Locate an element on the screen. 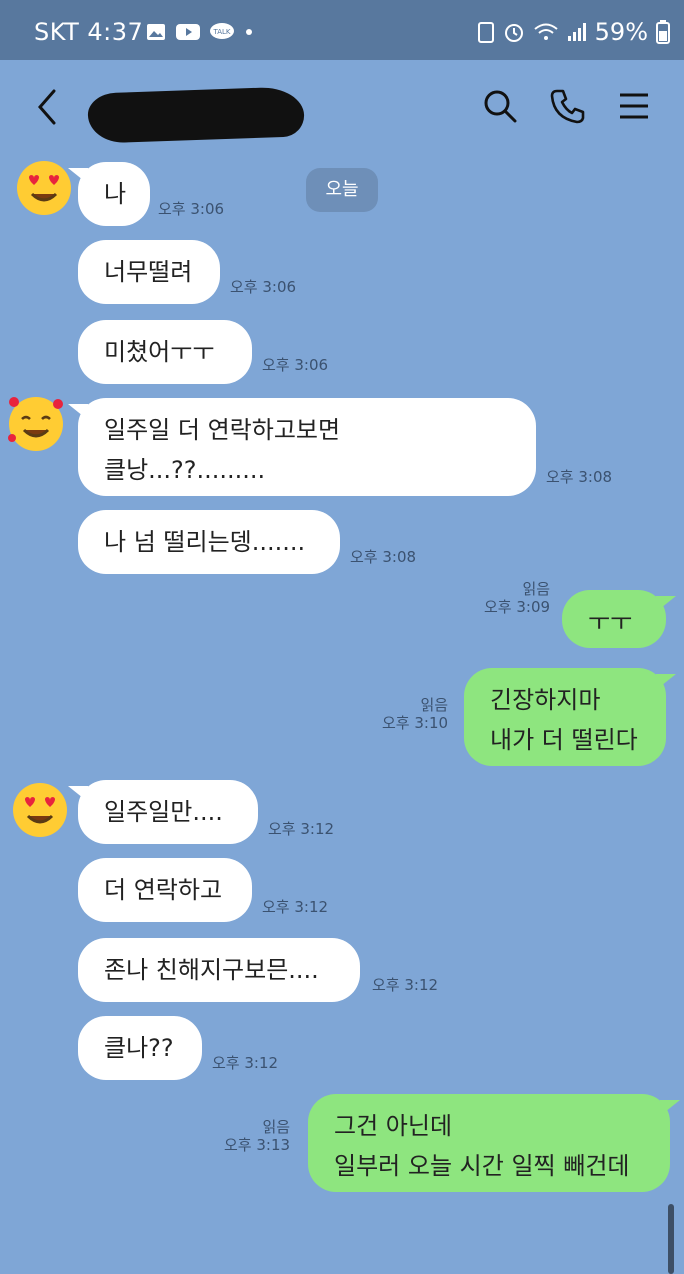  message-time: 오후 3:10 is located at coordinates (415, 723).